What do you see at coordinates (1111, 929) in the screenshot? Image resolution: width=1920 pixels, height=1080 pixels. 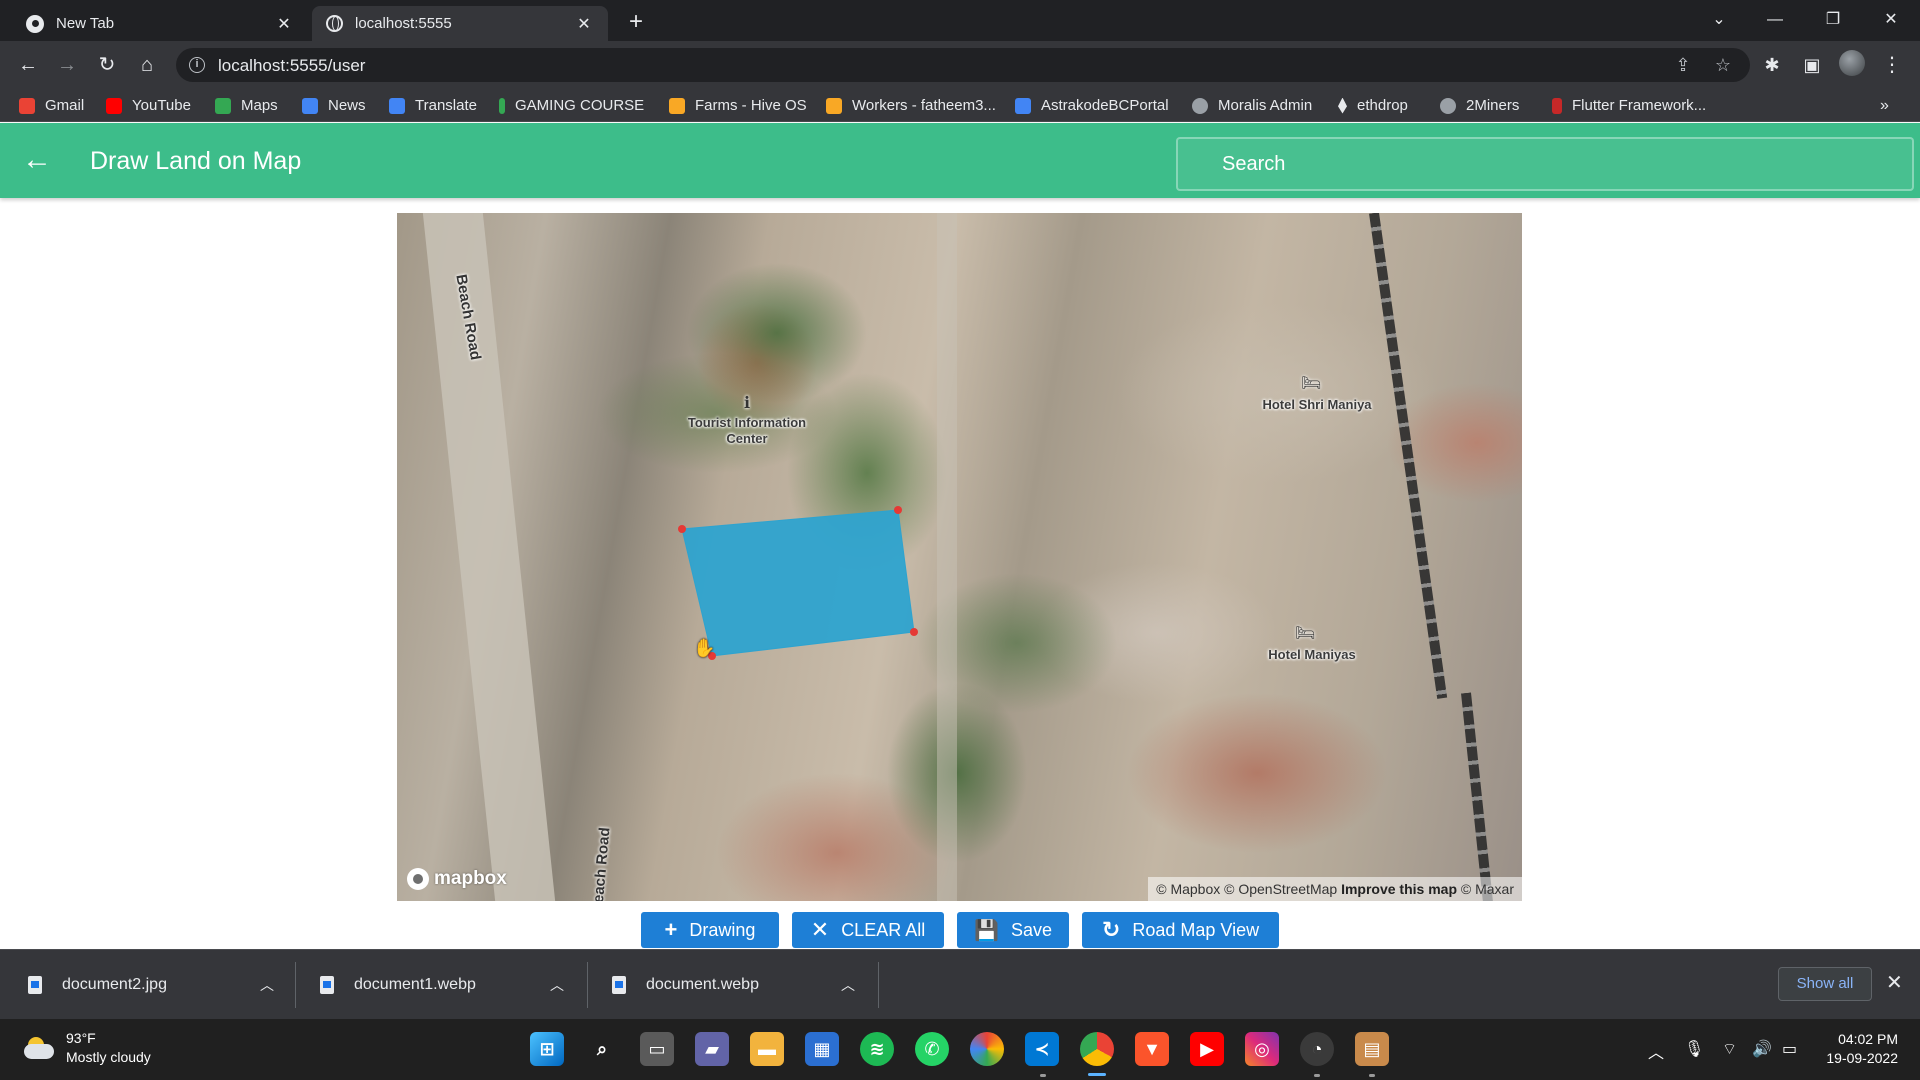 I see `refresh-icon: ↻` at bounding box center [1111, 929].